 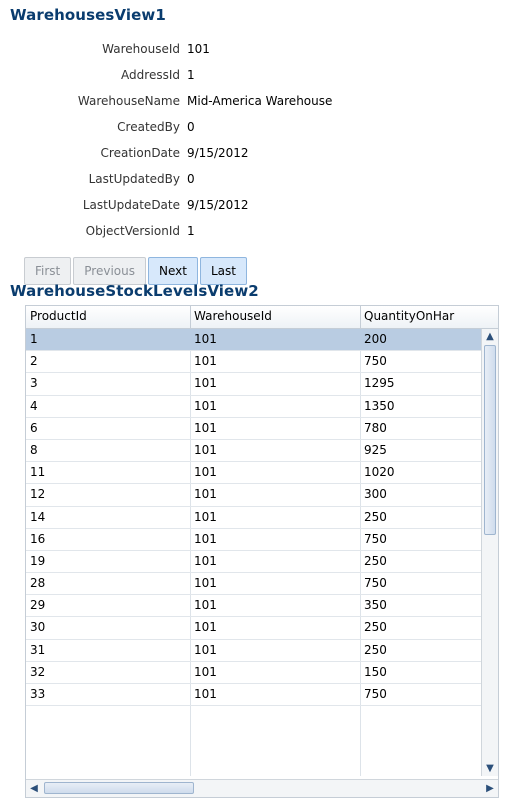 What do you see at coordinates (88, 15) in the screenshot?
I see `section-title-warehouses: WarehousesView1` at bounding box center [88, 15].